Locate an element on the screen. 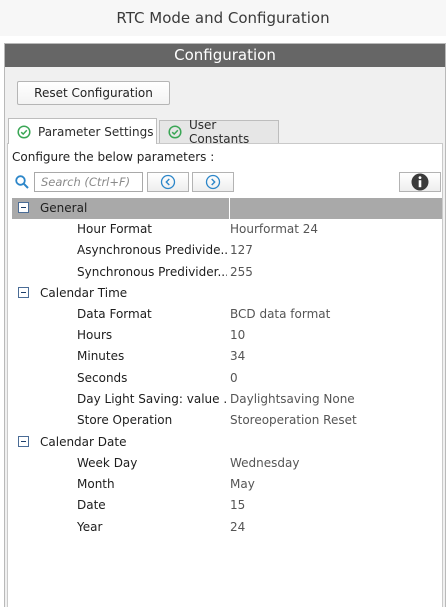  parameter-row: Month May is located at coordinates (227, 484).